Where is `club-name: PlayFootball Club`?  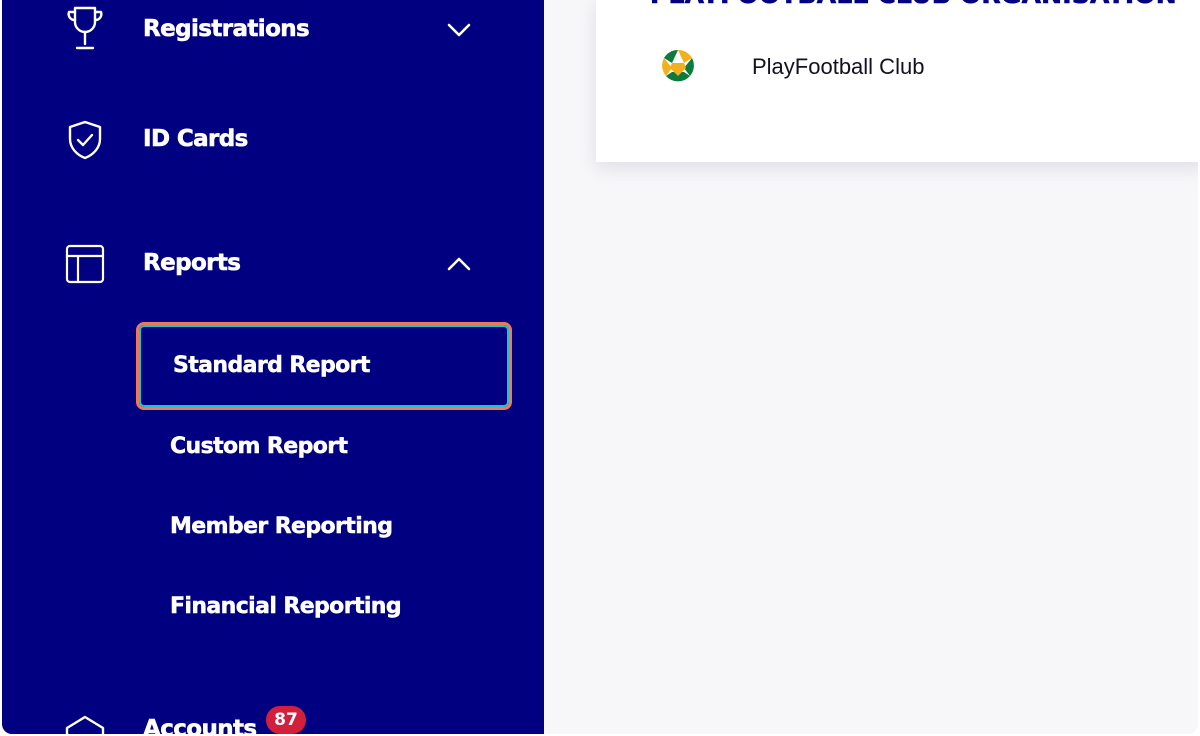 club-name: PlayFootball Club is located at coordinates (838, 66).